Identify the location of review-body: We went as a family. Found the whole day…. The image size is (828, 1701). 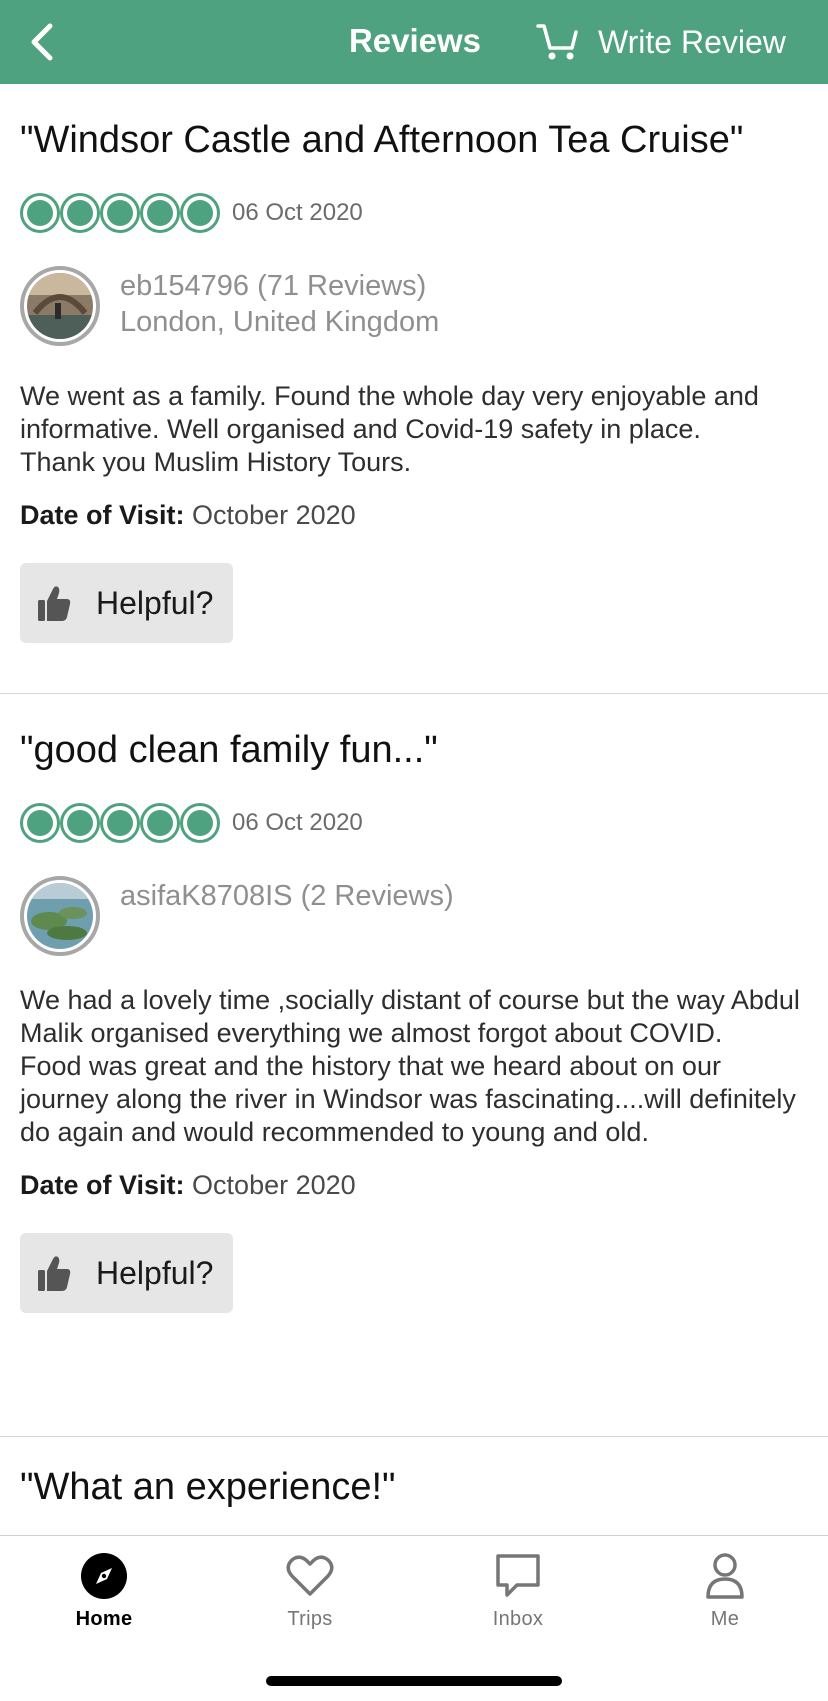
(389, 429).